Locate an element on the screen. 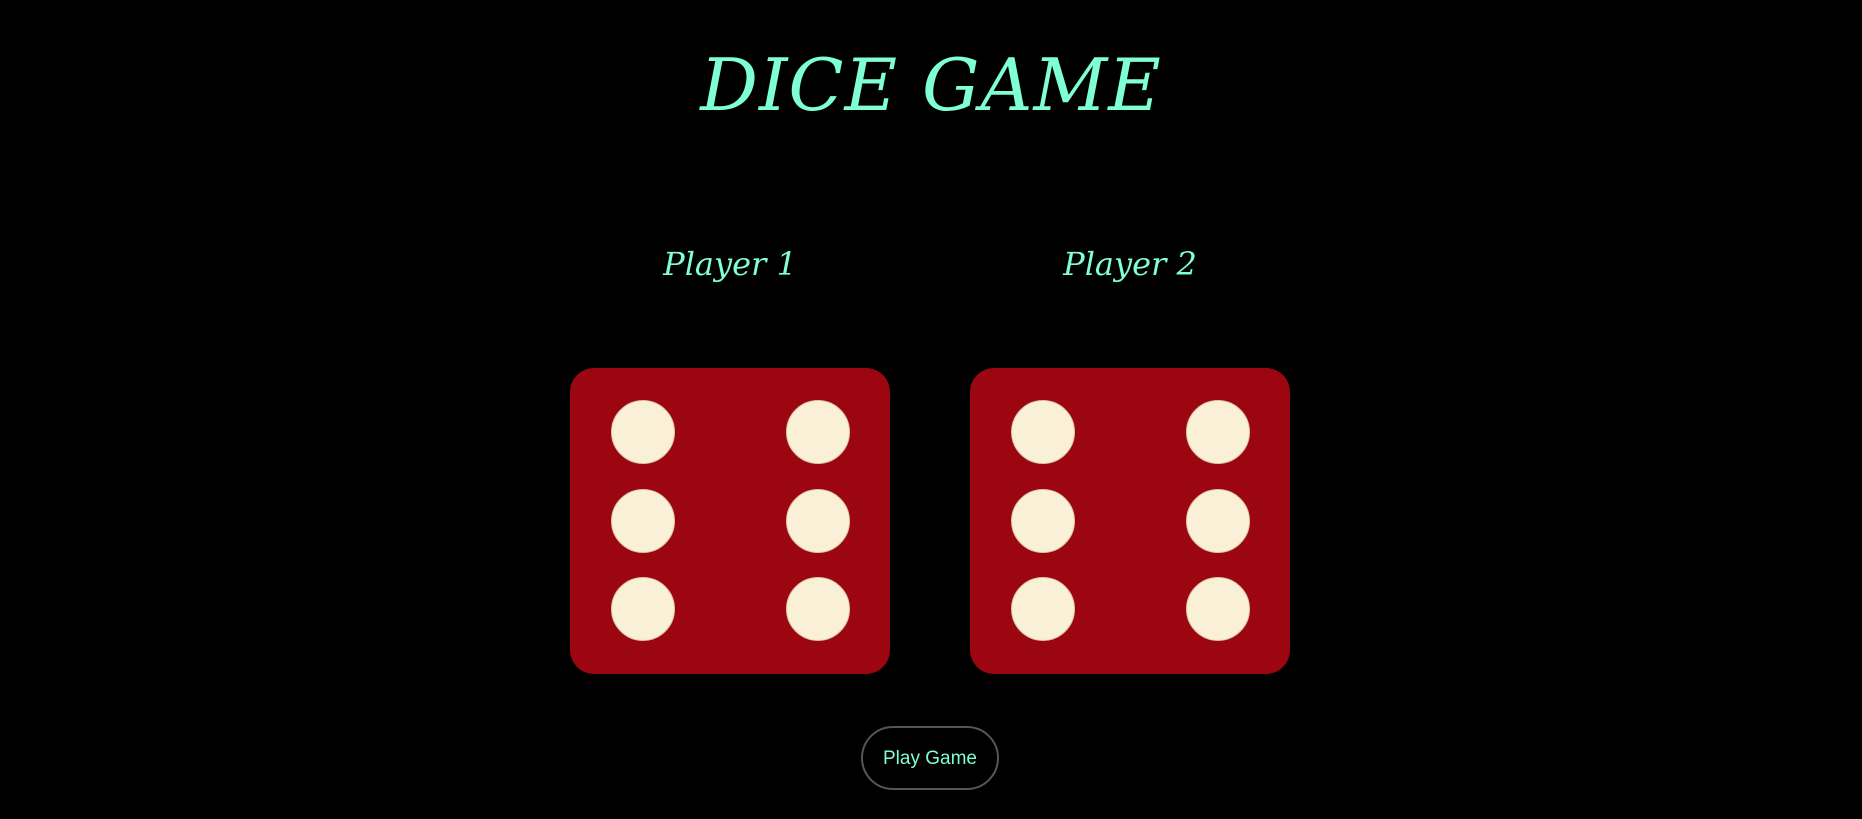 The height and width of the screenshot is (819, 1862). player-2-label: Player 2 is located at coordinates (1130, 264).